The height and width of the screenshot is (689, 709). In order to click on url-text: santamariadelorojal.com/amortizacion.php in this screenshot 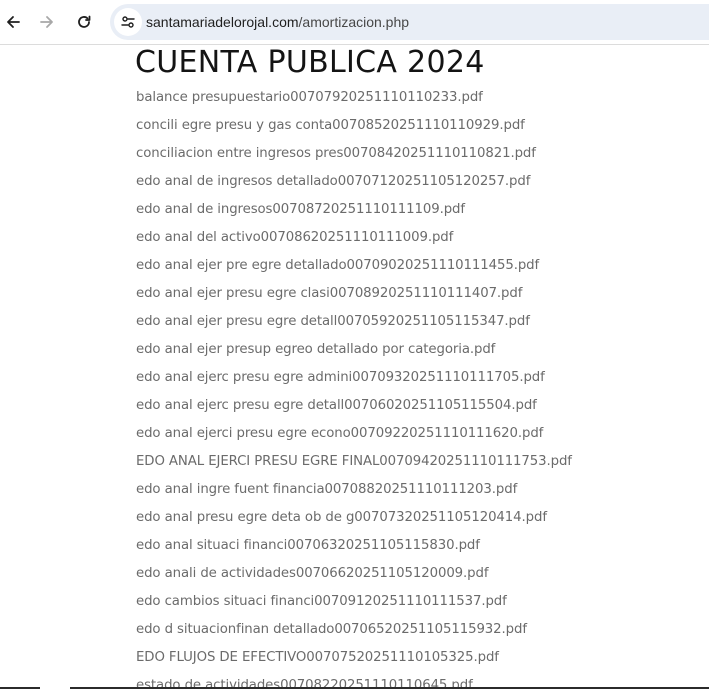, I will do `click(277, 22)`.